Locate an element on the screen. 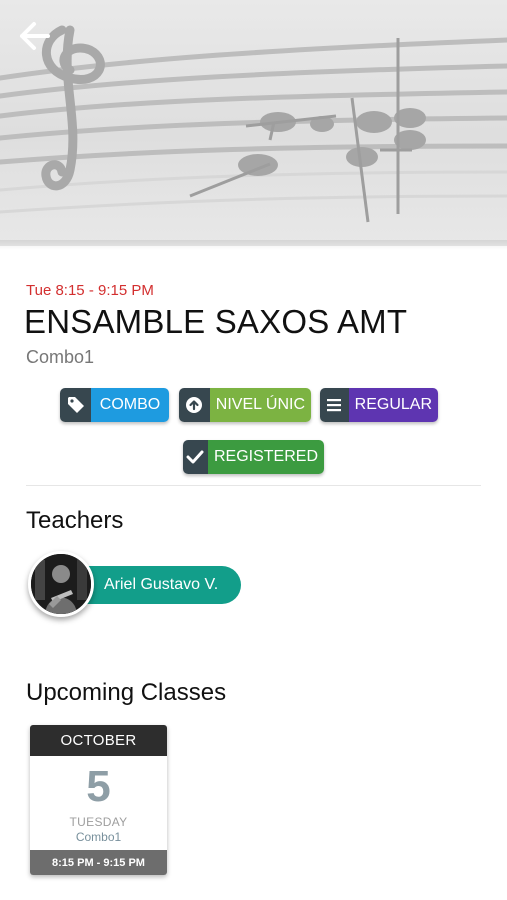  tag-label: NIVEL ÚNIC is located at coordinates (260, 405).